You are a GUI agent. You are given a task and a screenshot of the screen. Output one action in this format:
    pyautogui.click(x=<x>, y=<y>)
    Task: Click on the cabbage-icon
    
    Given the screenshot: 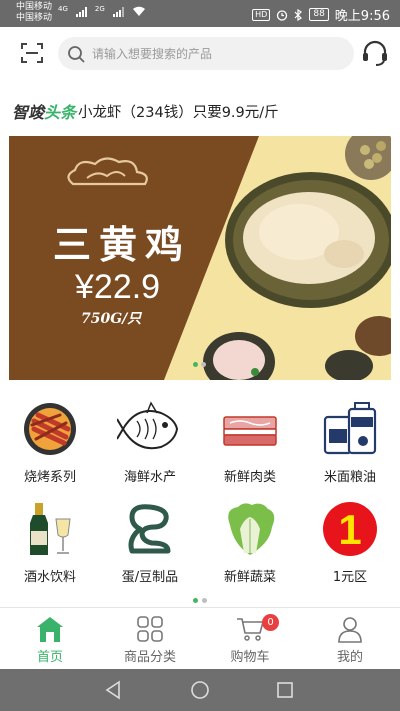 What is the action you would take?
    pyautogui.click(x=251, y=529)
    